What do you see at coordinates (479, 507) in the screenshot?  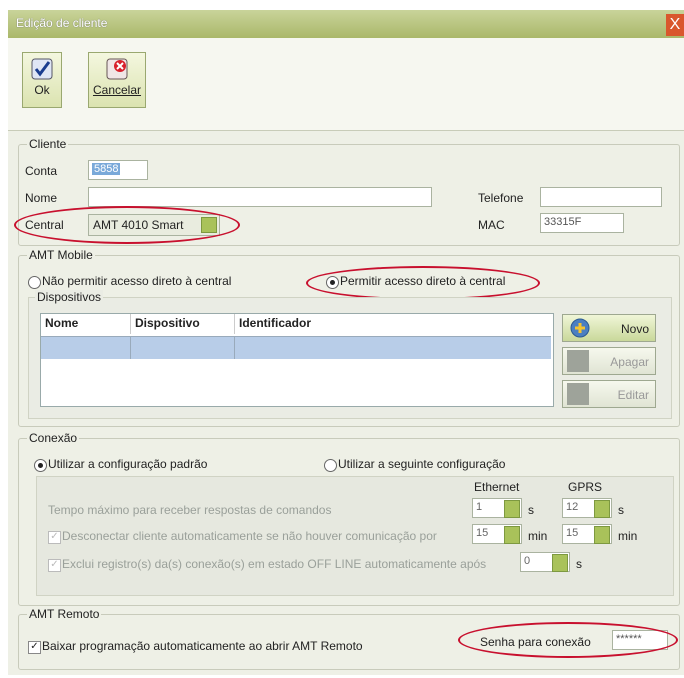 I see `timeout-ethernet-value: 1` at bounding box center [479, 507].